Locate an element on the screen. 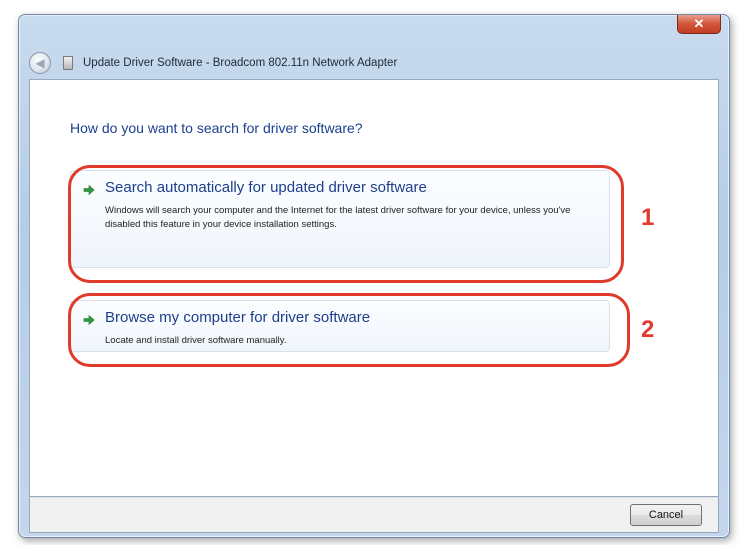  device-icon is located at coordinates (68, 63).